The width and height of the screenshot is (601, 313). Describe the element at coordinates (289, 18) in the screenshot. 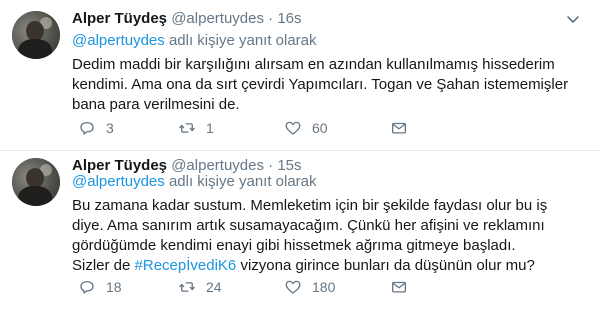

I see `tweet-timestamp: 16s` at that location.